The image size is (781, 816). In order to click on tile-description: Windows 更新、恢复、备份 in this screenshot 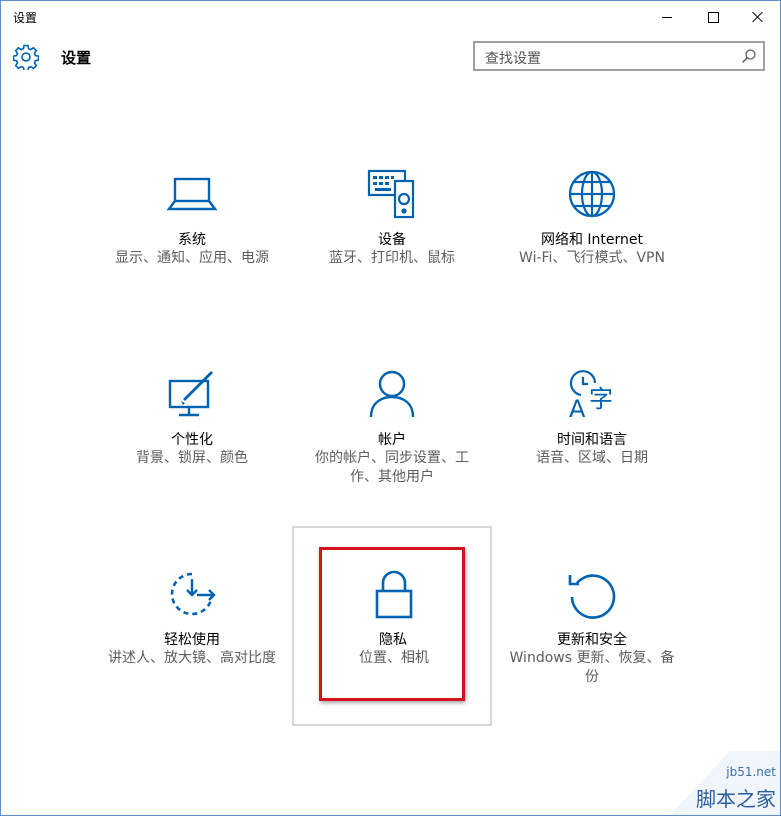, I will do `click(592, 667)`.